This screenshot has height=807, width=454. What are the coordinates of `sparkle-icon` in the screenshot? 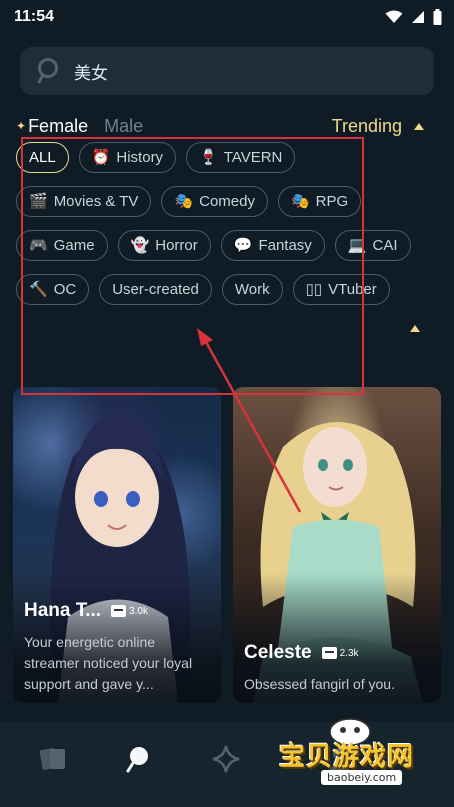 It's located at (226, 759).